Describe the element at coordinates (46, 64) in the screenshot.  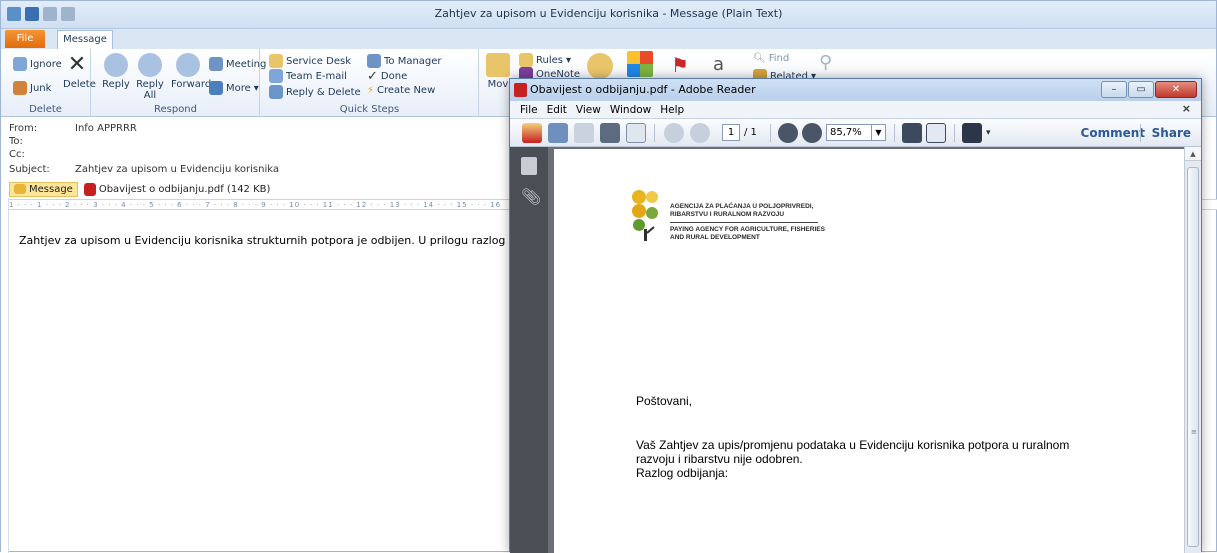
I see `ignore-label: Ignore` at that location.